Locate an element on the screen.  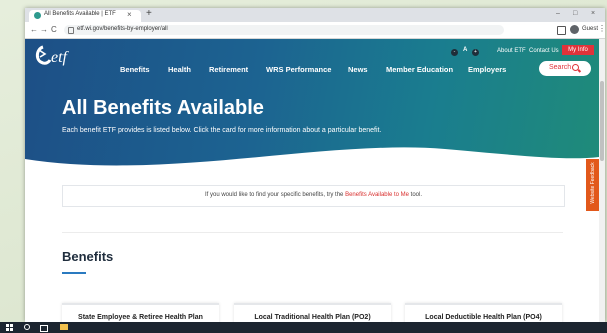
lock-icon is located at coordinates (71, 30).